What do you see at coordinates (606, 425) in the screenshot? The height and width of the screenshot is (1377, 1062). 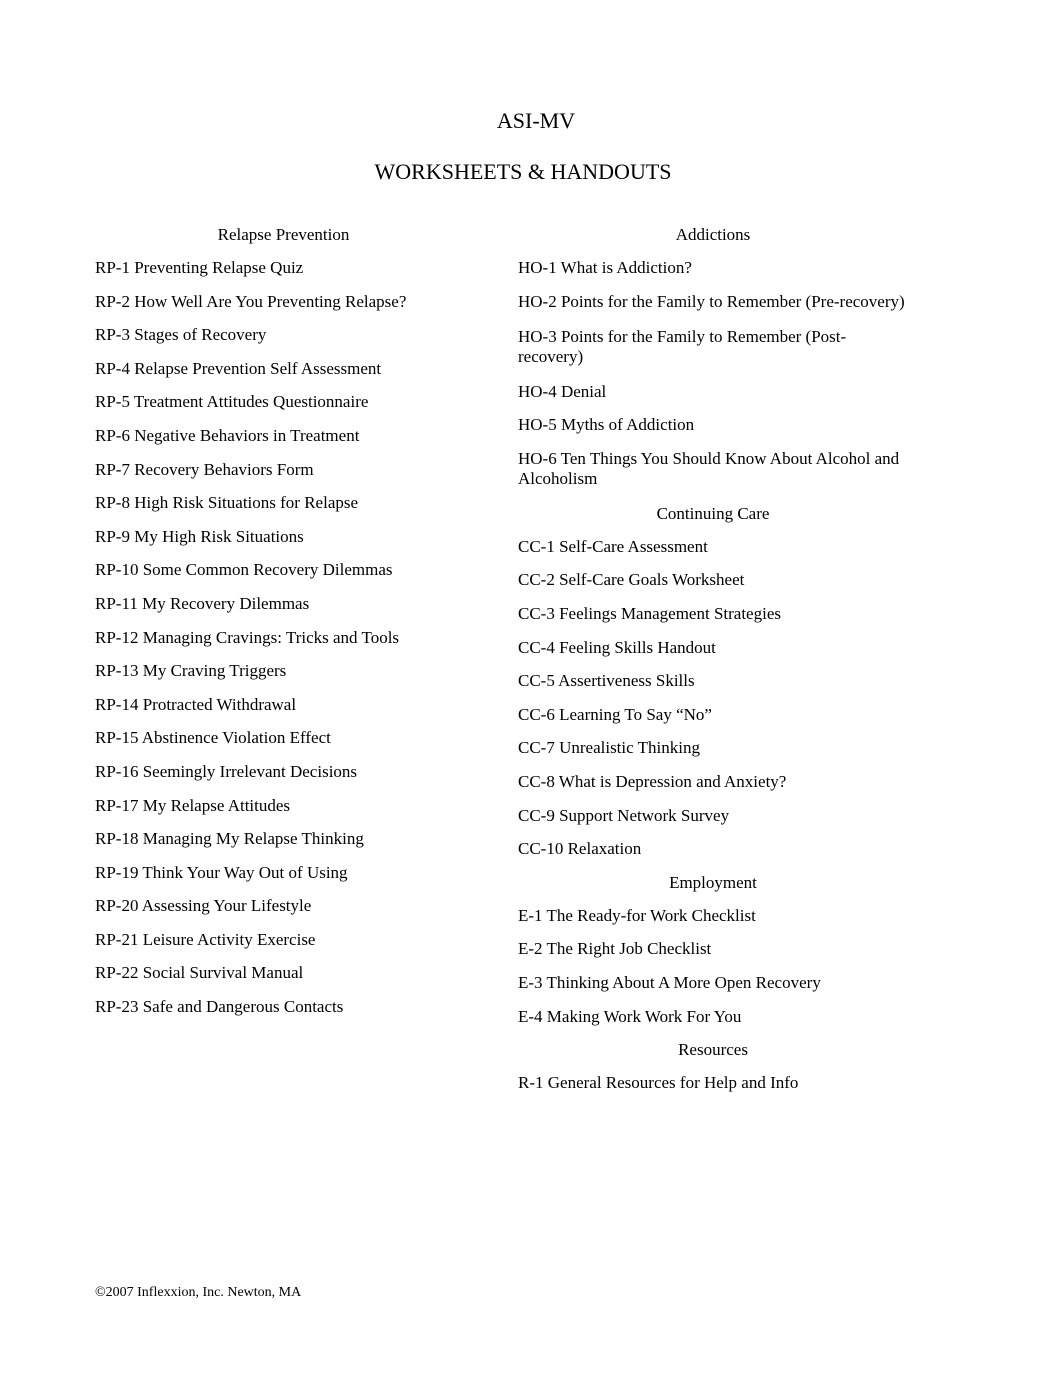 I see `handout-item: HO-5 Myths of Addiction` at bounding box center [606, 425].